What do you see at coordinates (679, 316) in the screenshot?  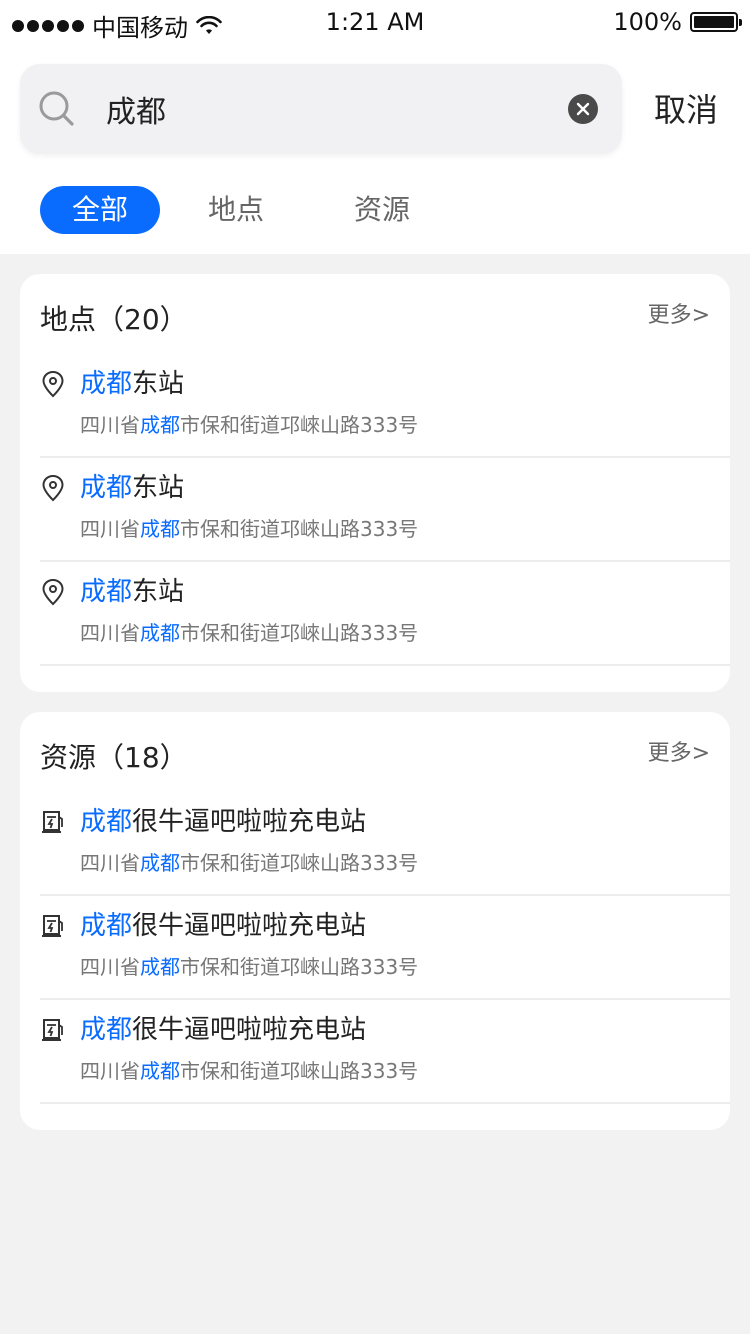 I see `places-more-link: 更多>` at bounding box center [679, 316].